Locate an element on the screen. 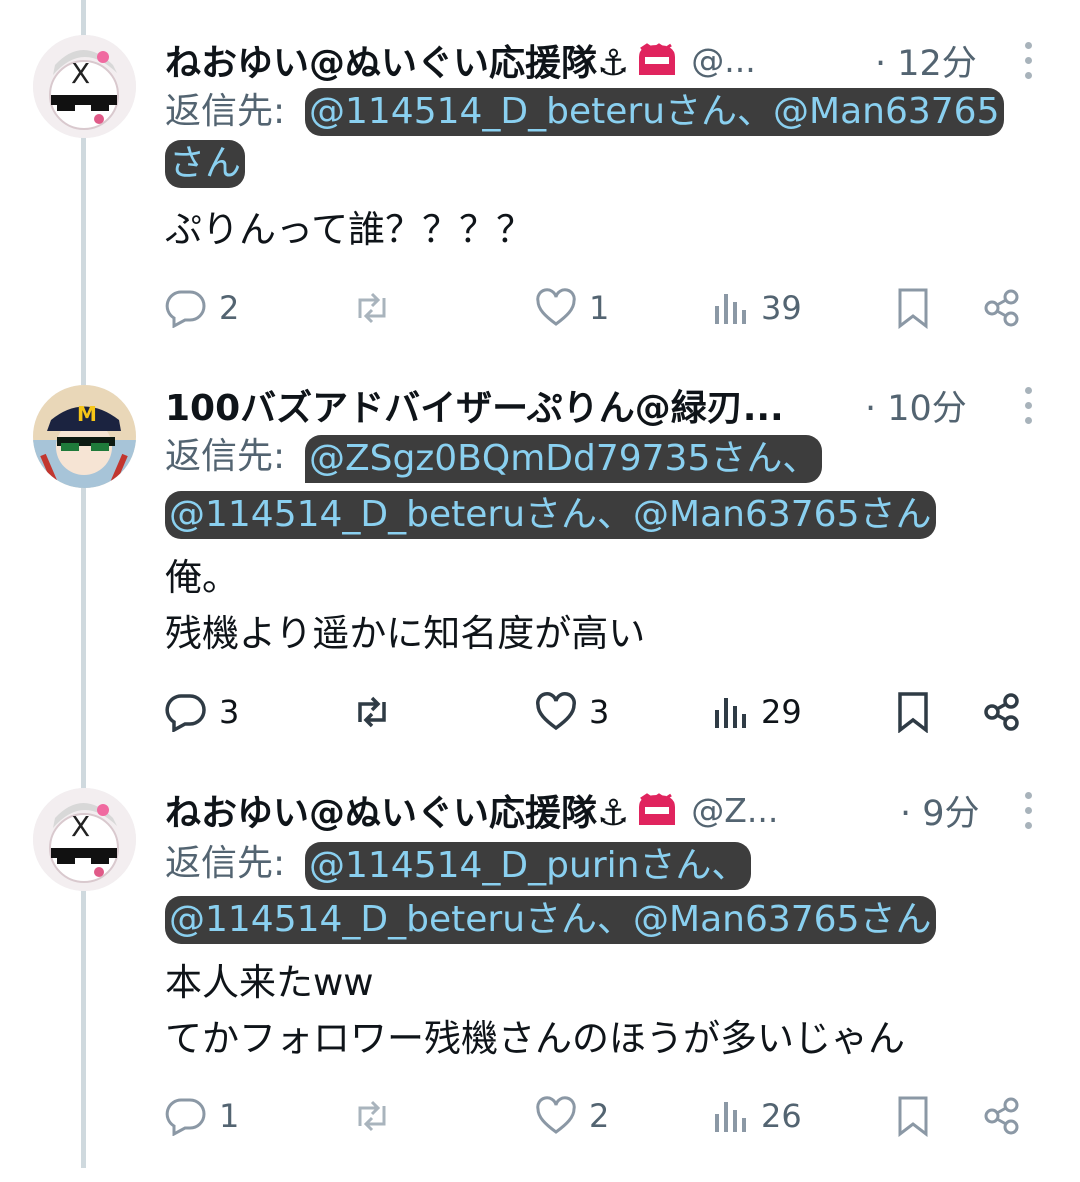  like-button: 1 is located at coordinates (572, 308).